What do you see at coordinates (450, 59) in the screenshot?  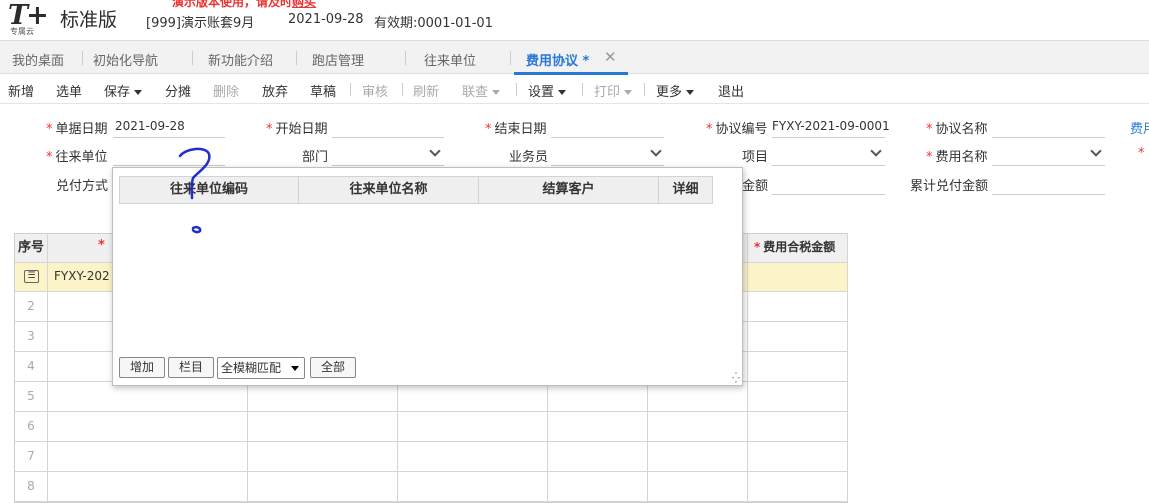 I see `tab-partners: 往来单位` at bounding box center [450, 59].